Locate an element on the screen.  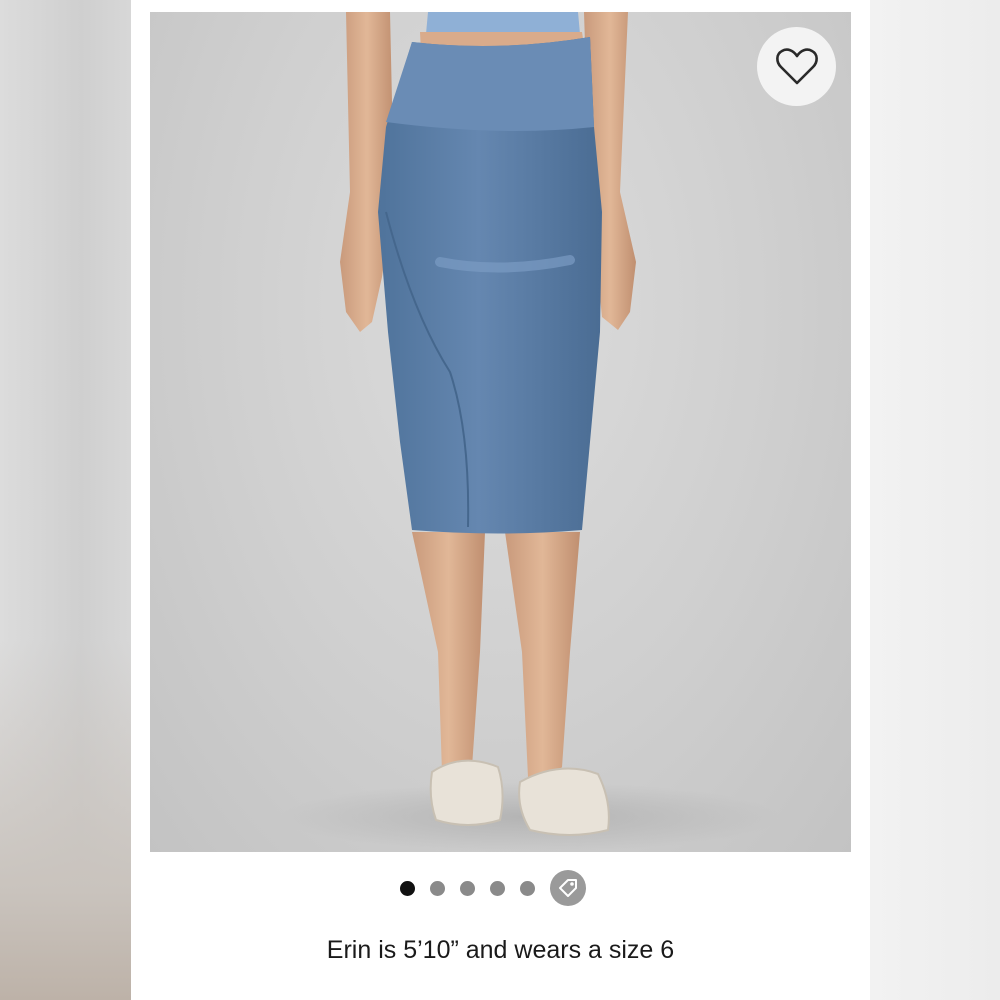
right-leg is located at coordinates (542, 658).